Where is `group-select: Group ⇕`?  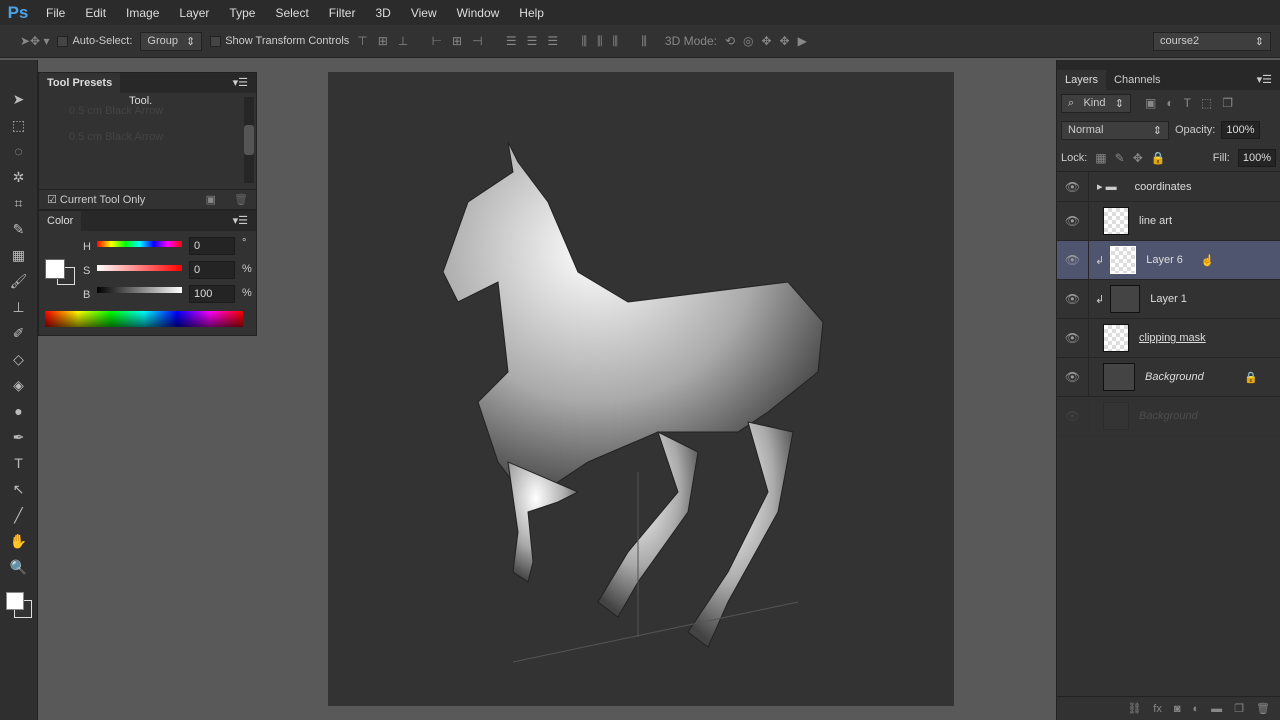 group-select: Group ⇕ is located at coordinates (171, 41).